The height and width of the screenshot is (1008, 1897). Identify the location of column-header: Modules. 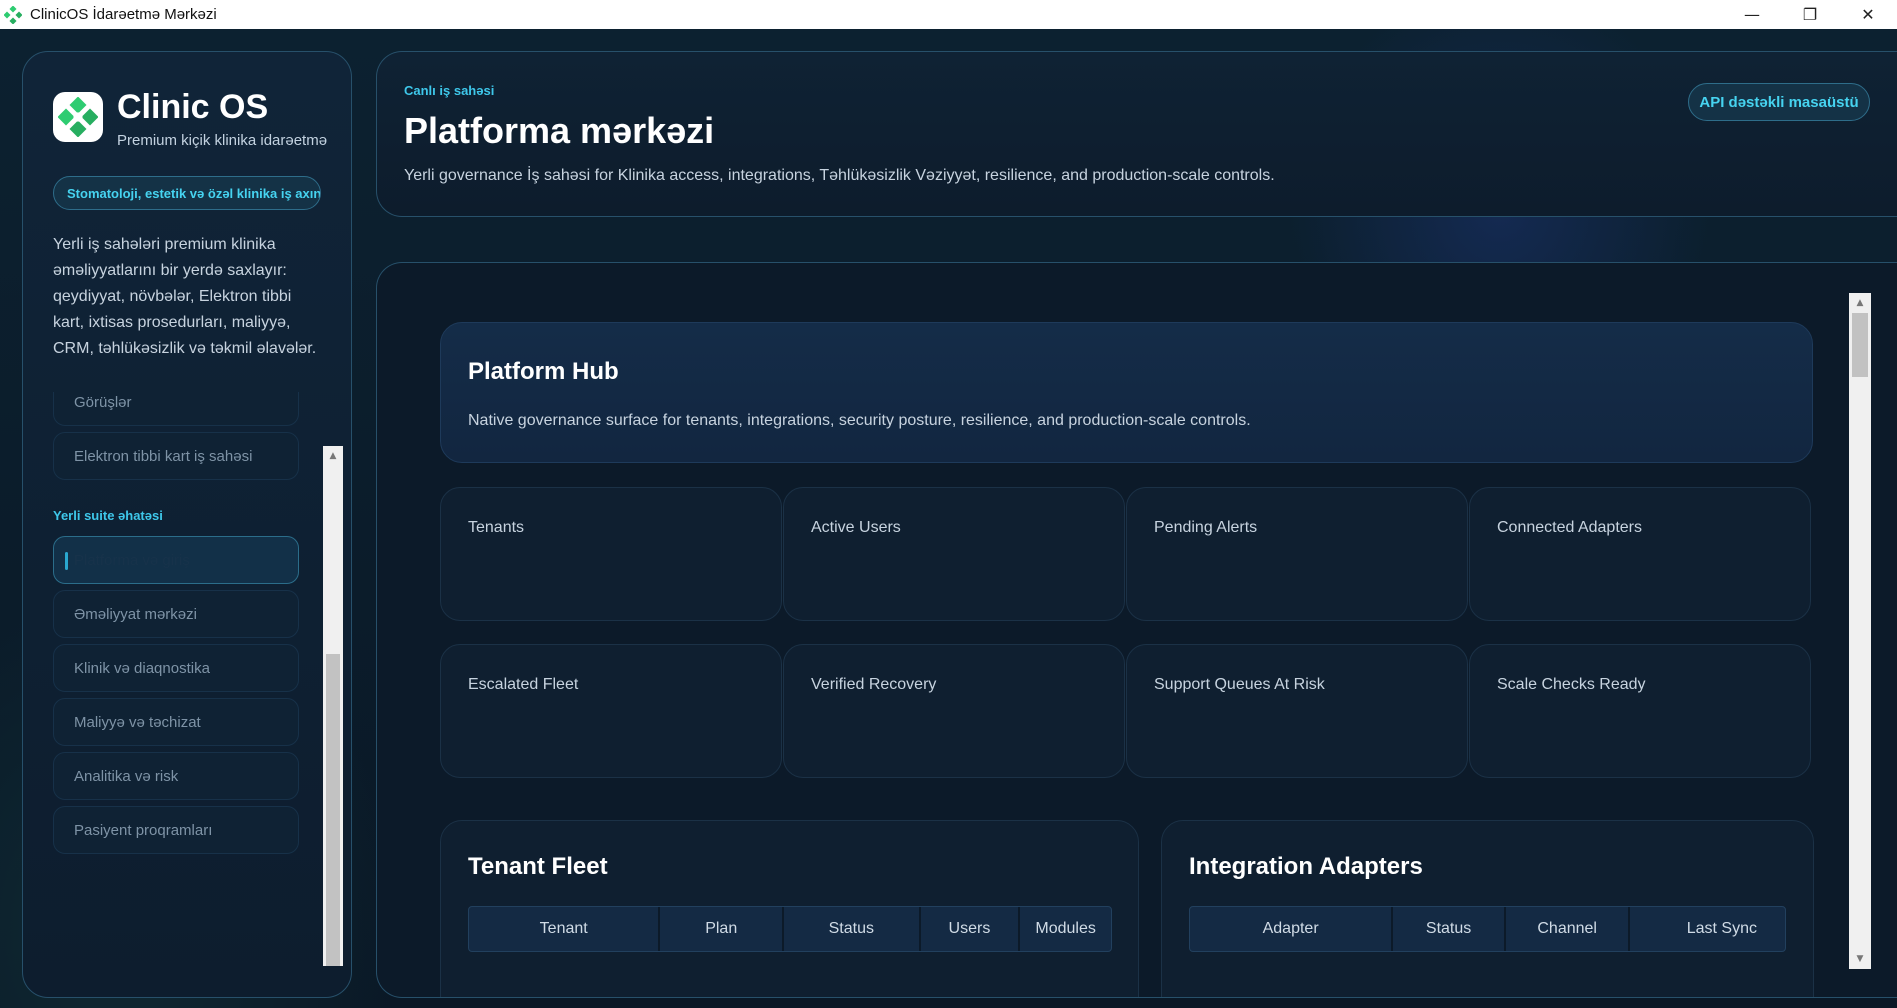
(1065, 929).